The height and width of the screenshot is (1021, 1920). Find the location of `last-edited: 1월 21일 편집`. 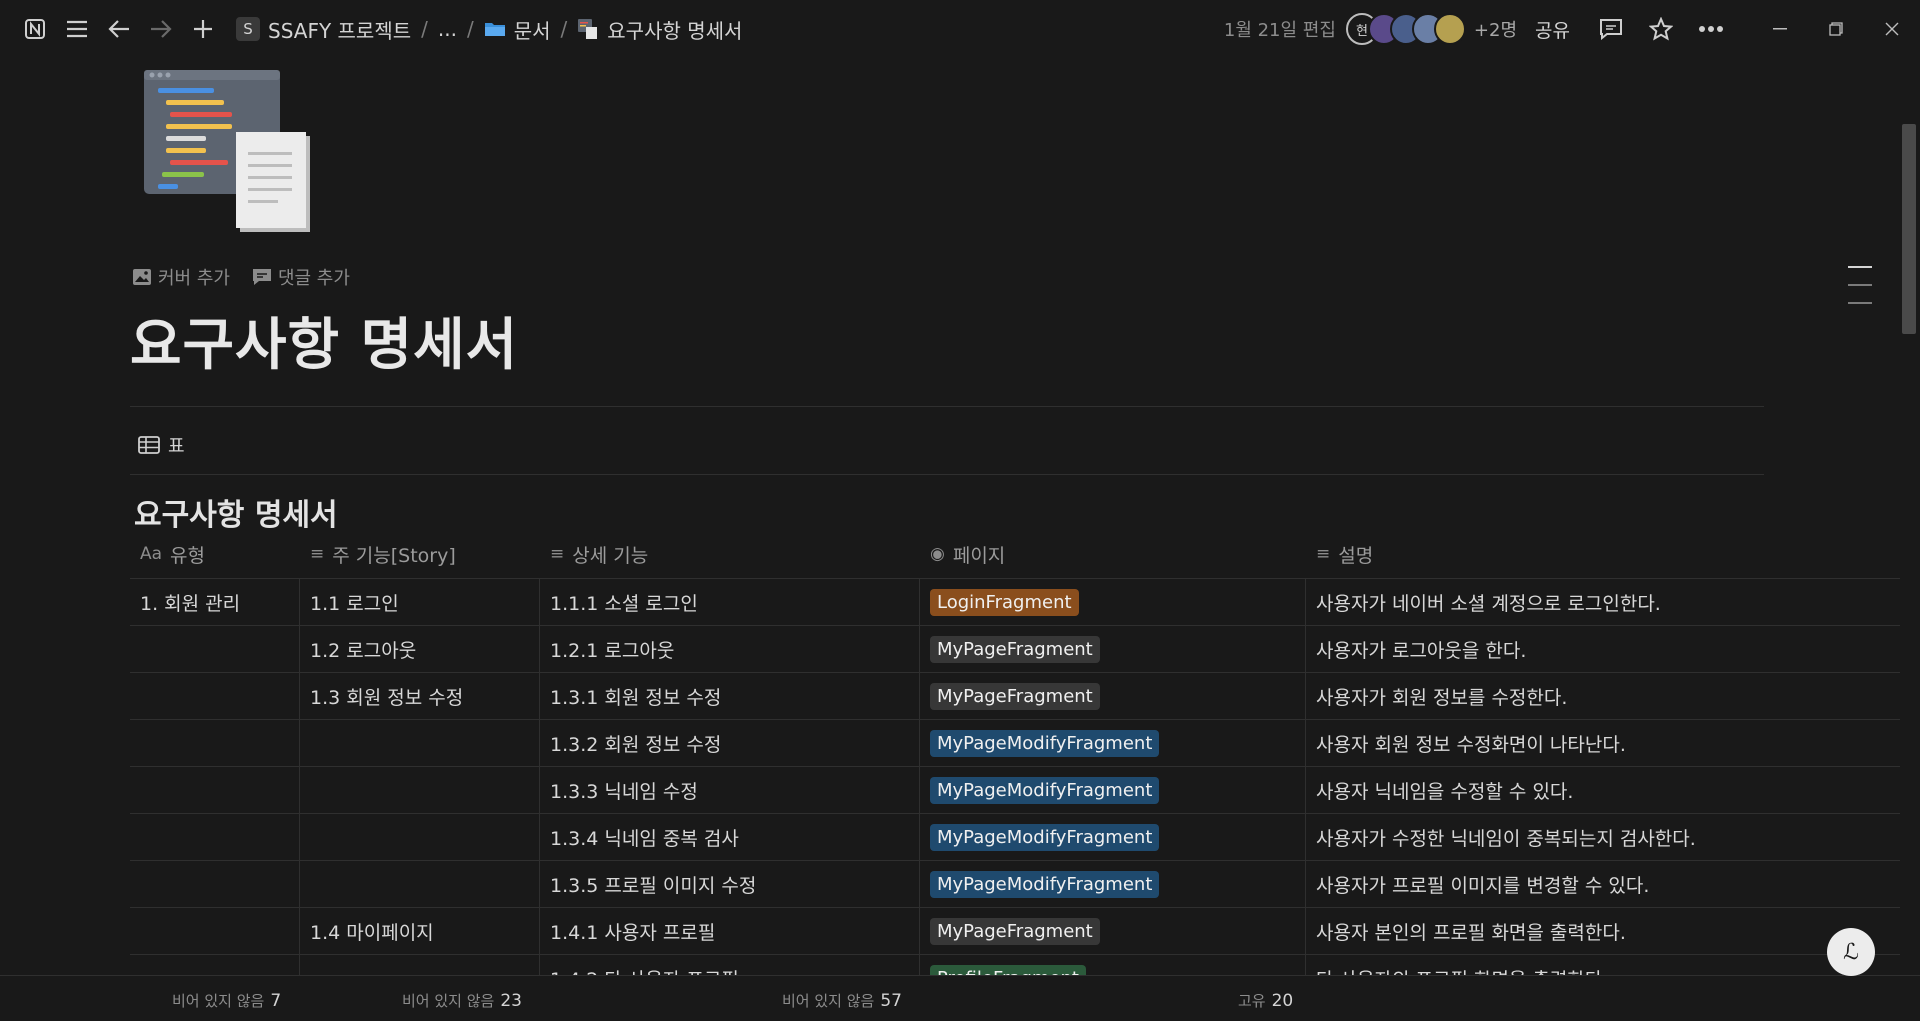

last-edited: 1월 21일 편집 is located at coordinates (1280, 29).